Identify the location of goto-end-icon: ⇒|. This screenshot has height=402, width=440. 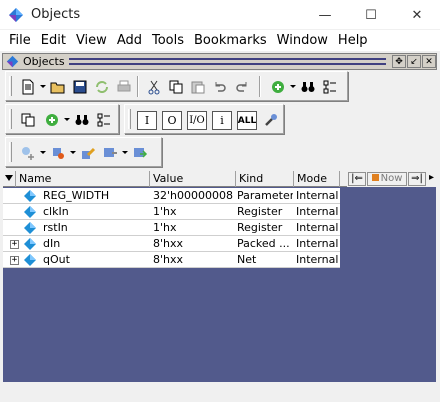
(417, 179).